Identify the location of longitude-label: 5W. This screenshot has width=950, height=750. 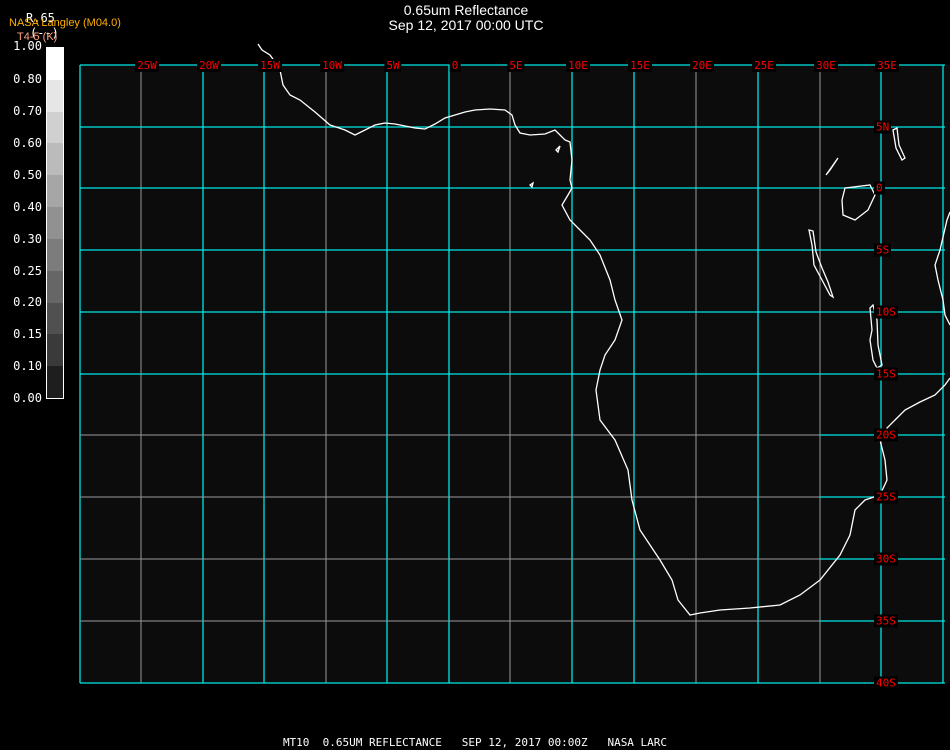
(393, 65).